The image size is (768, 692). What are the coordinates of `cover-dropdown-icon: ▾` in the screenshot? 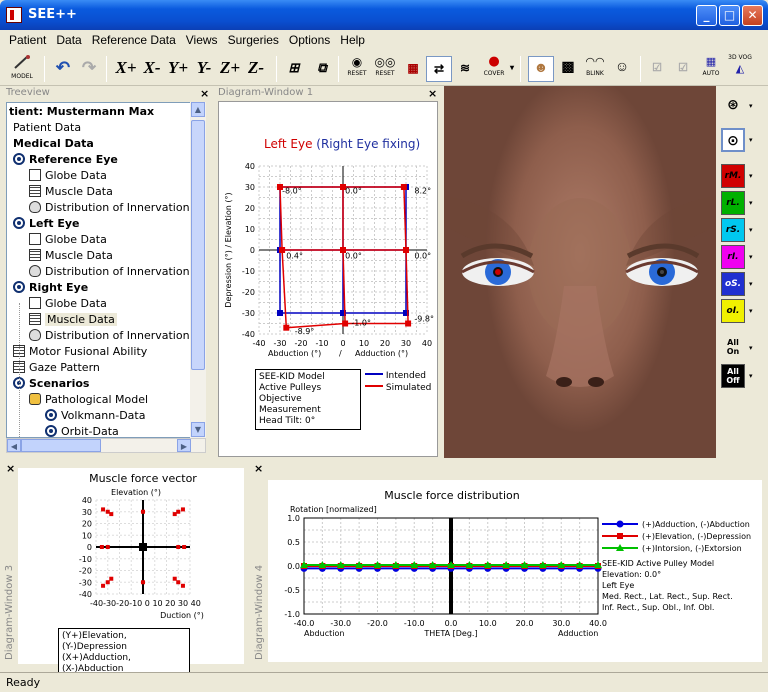 It's located at (512, 69).